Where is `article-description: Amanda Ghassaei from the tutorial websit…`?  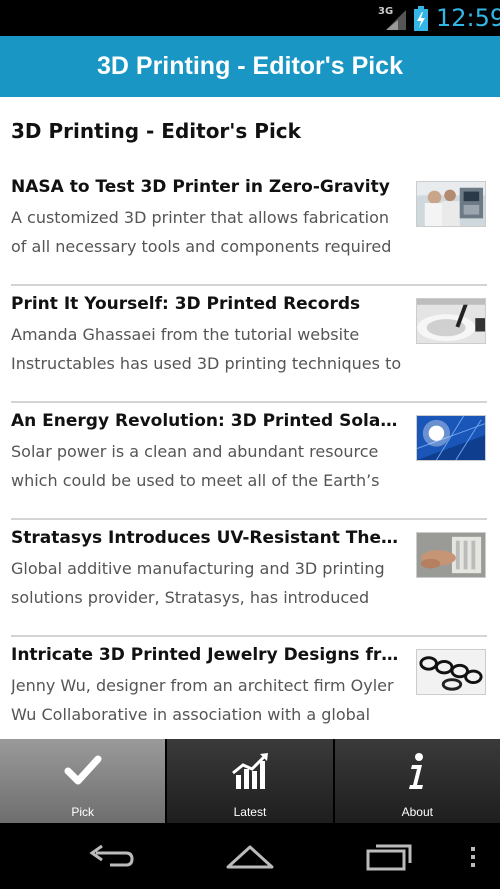
article-description: Amanda Ghassaei from the tutorial websit… is located at coordinates (206, 349).